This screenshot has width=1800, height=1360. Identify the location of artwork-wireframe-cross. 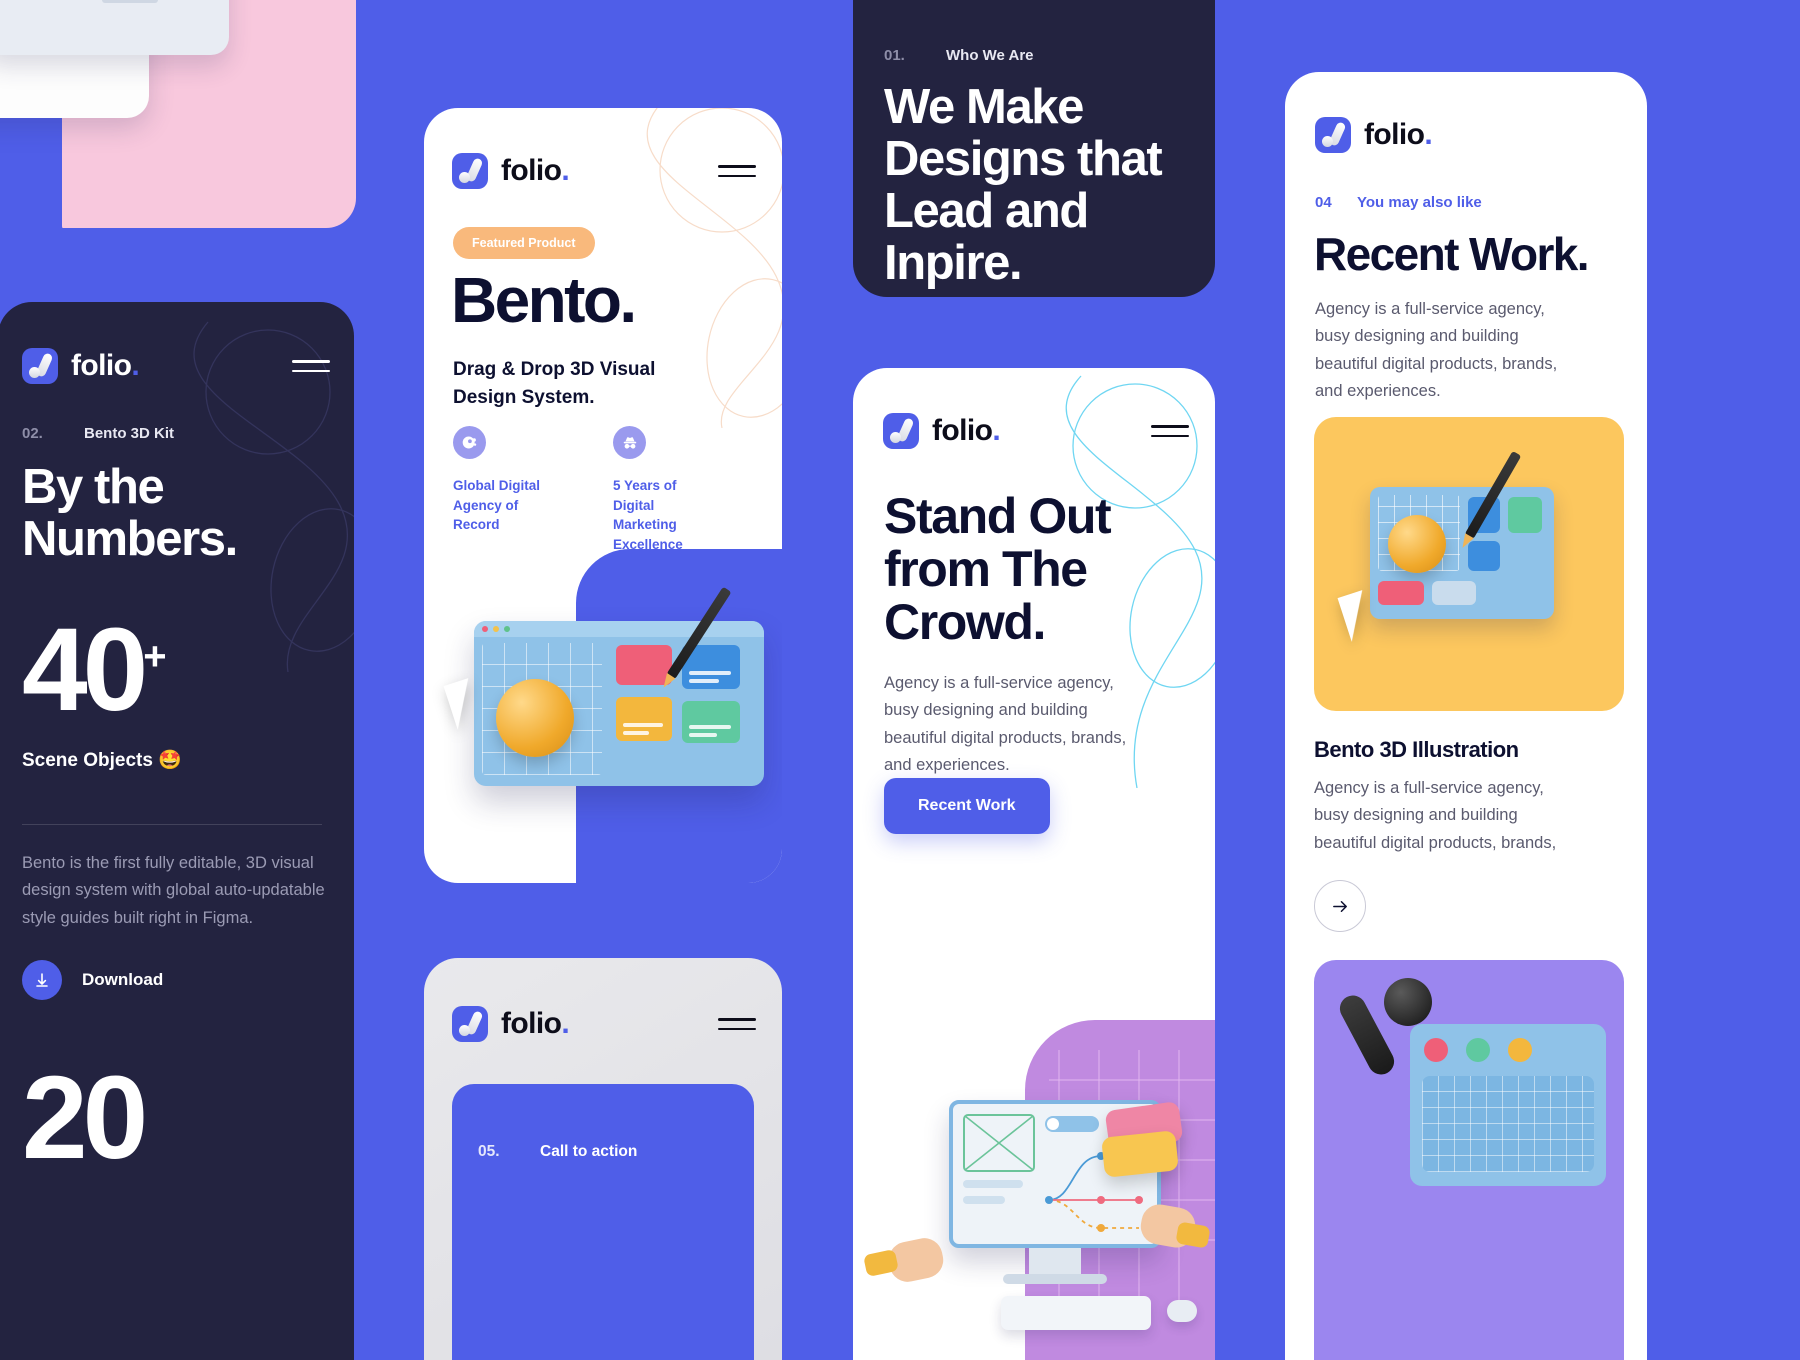
(999, 1143).